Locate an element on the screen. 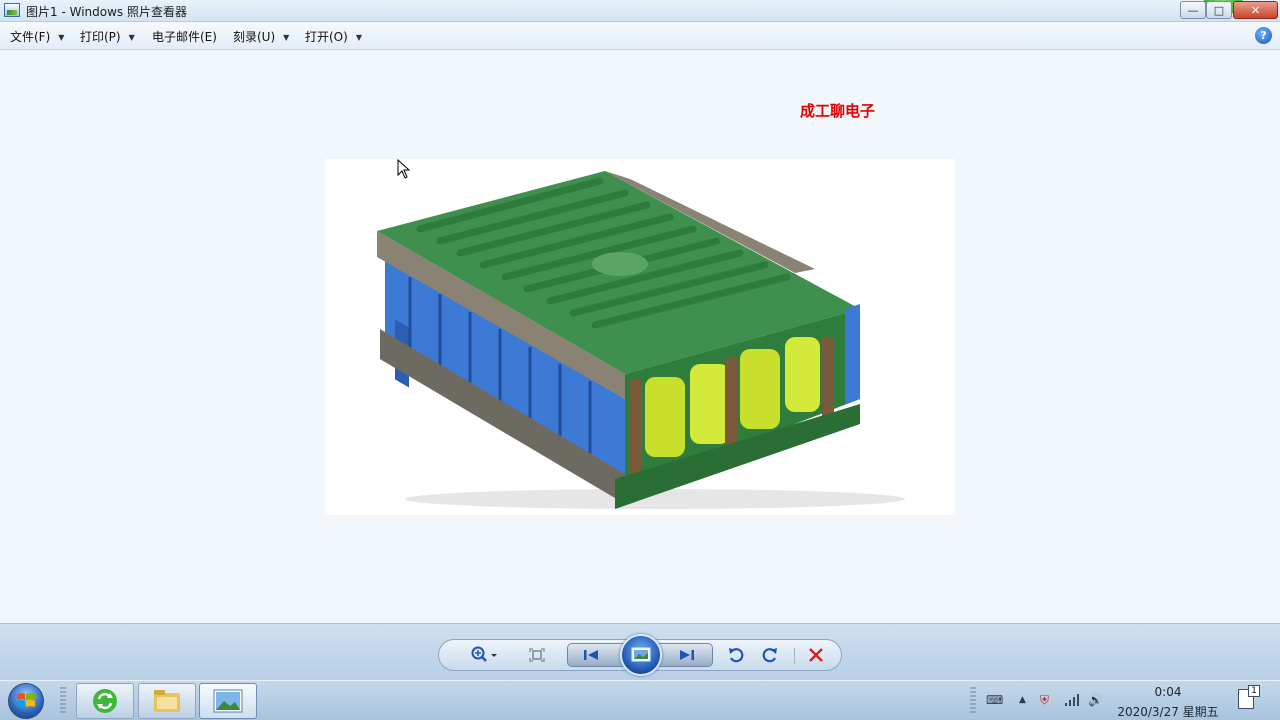 The height and width of the screenshot is (720, 1280). watermark-text: 成工聊电子 is located at coordinates (838, 111).